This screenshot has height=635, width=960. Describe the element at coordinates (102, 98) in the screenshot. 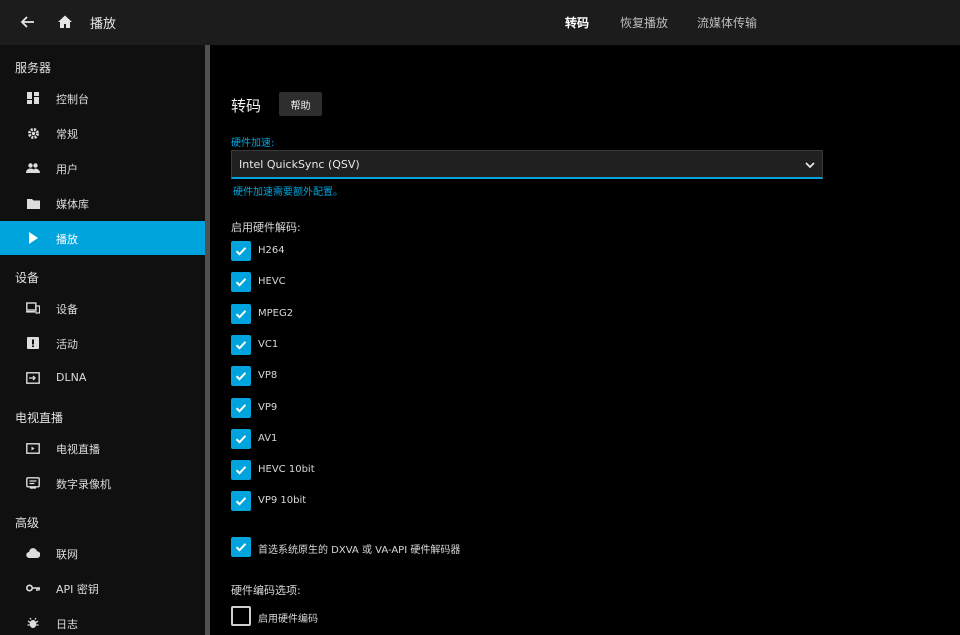

I see `sidebar-item-dashboard: 控制台` at that location.